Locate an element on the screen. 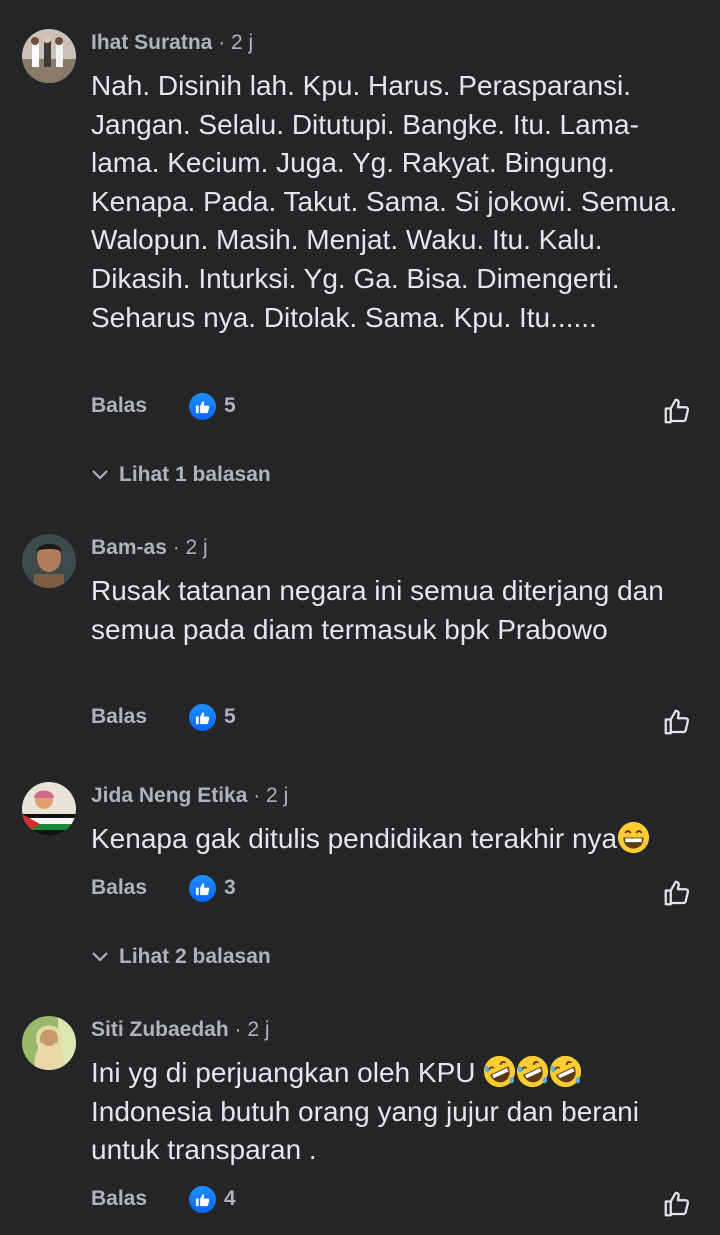  author-name: Siti Zubaedah is located at coordinates (160, 1029).